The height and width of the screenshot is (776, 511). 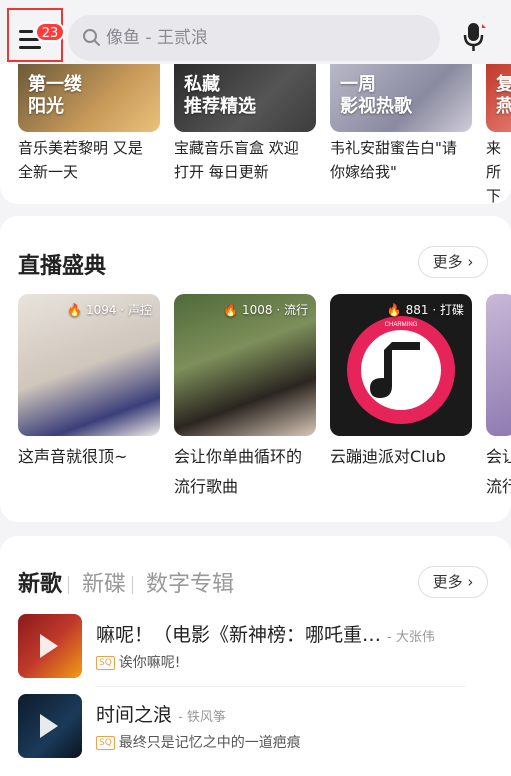 I want to click on live-tile, so click(x=498, y=365).